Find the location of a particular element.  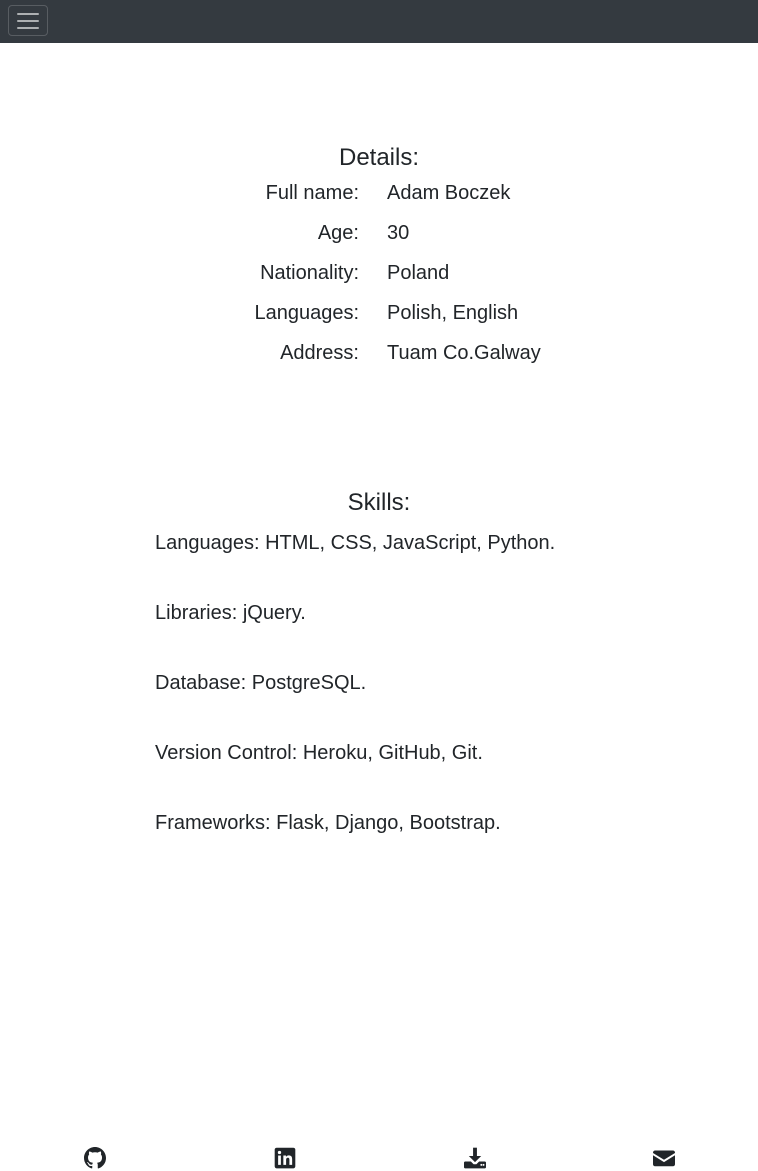

detail-value: Poland is located at coordinates (418, 273).